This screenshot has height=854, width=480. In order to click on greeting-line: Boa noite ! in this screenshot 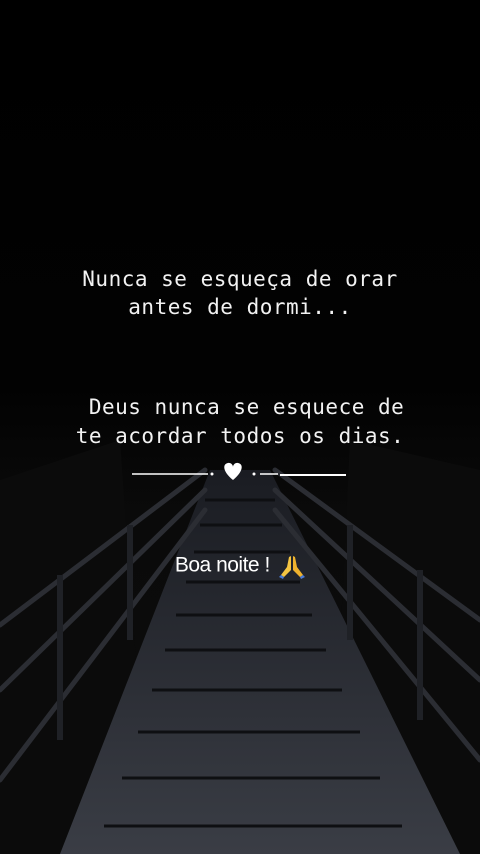, I will do `click(240, 566)`.